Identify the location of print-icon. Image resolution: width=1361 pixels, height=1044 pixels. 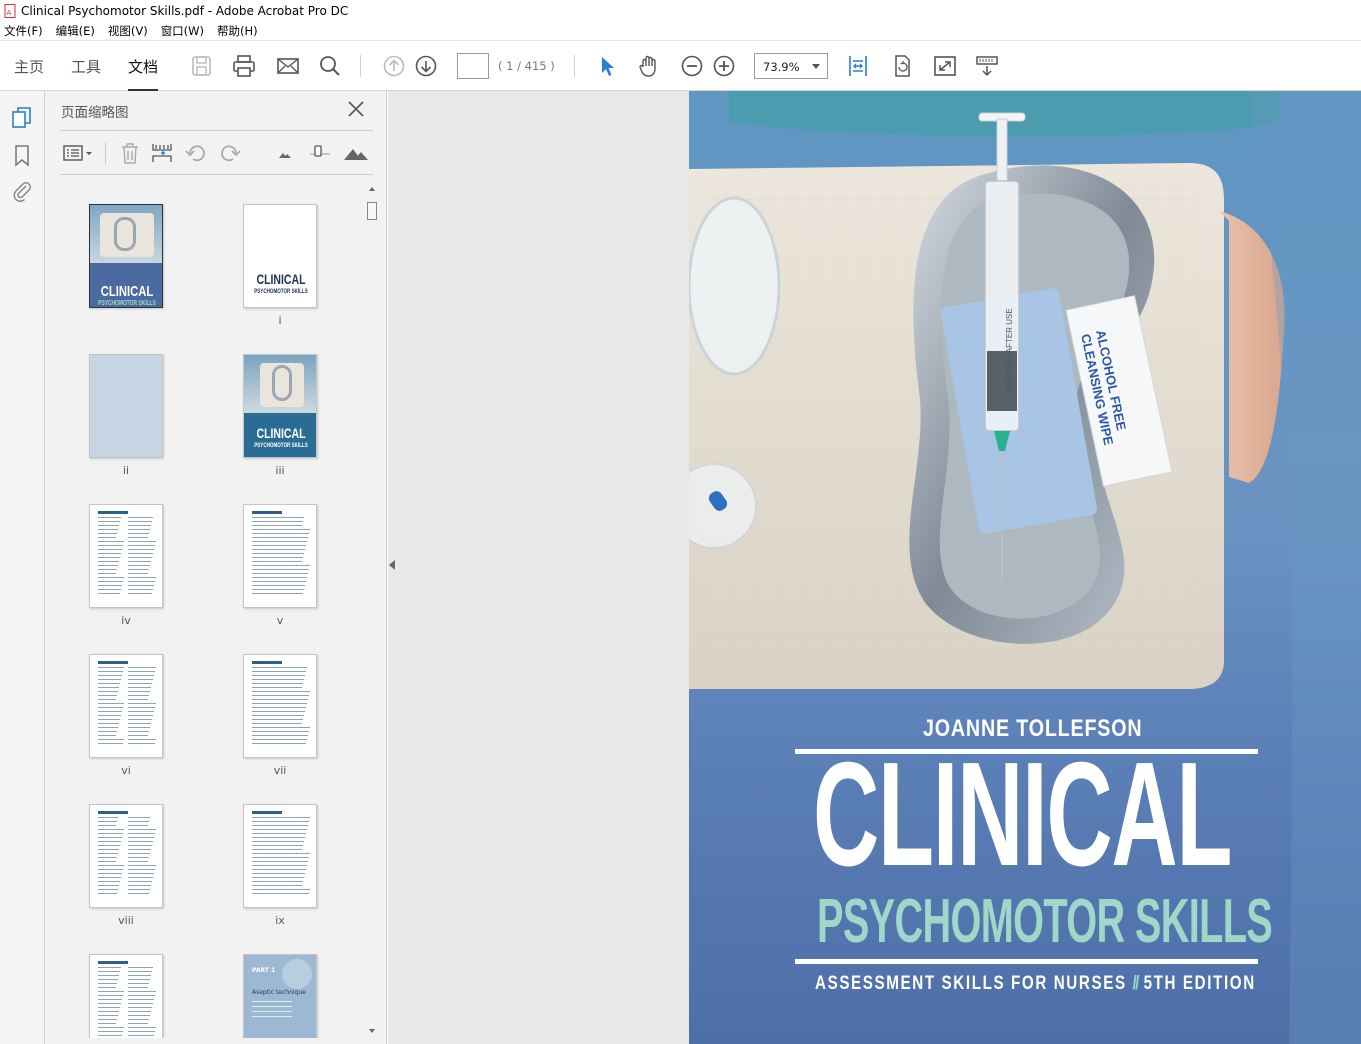
(244, 66).